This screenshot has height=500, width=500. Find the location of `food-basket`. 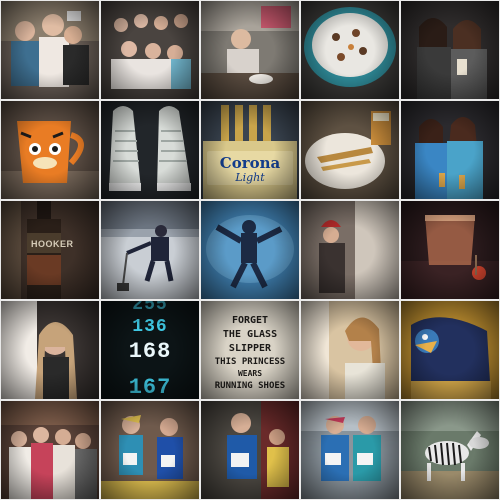

food-basket is located at coordinates (350, 150).